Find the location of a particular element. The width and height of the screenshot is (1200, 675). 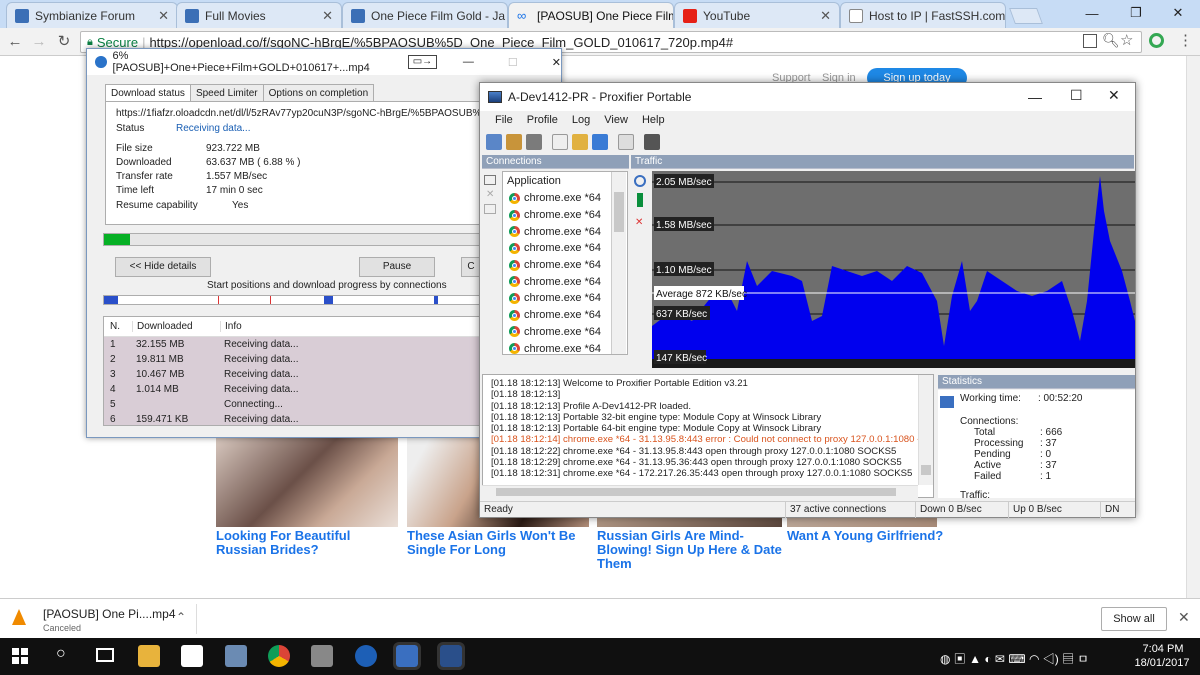

menu-file: File is located at coordinates (504, 120).